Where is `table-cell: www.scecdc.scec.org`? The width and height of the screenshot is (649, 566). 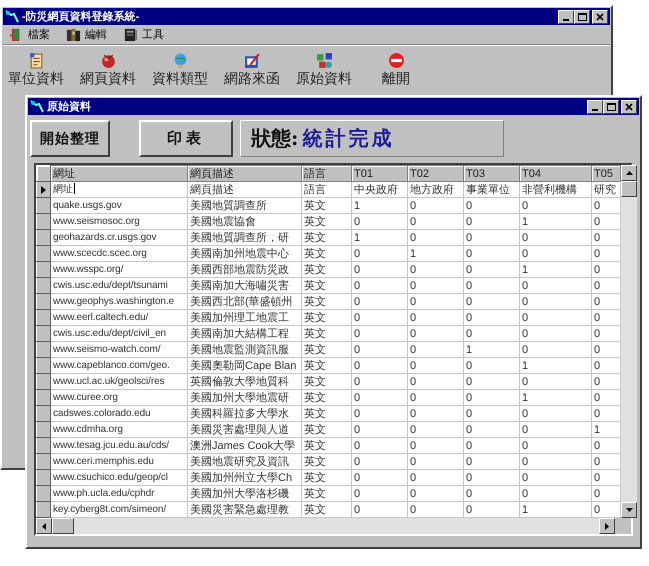
table-cell: www.scecdc.scec.org is located at coordinates (119, 254).